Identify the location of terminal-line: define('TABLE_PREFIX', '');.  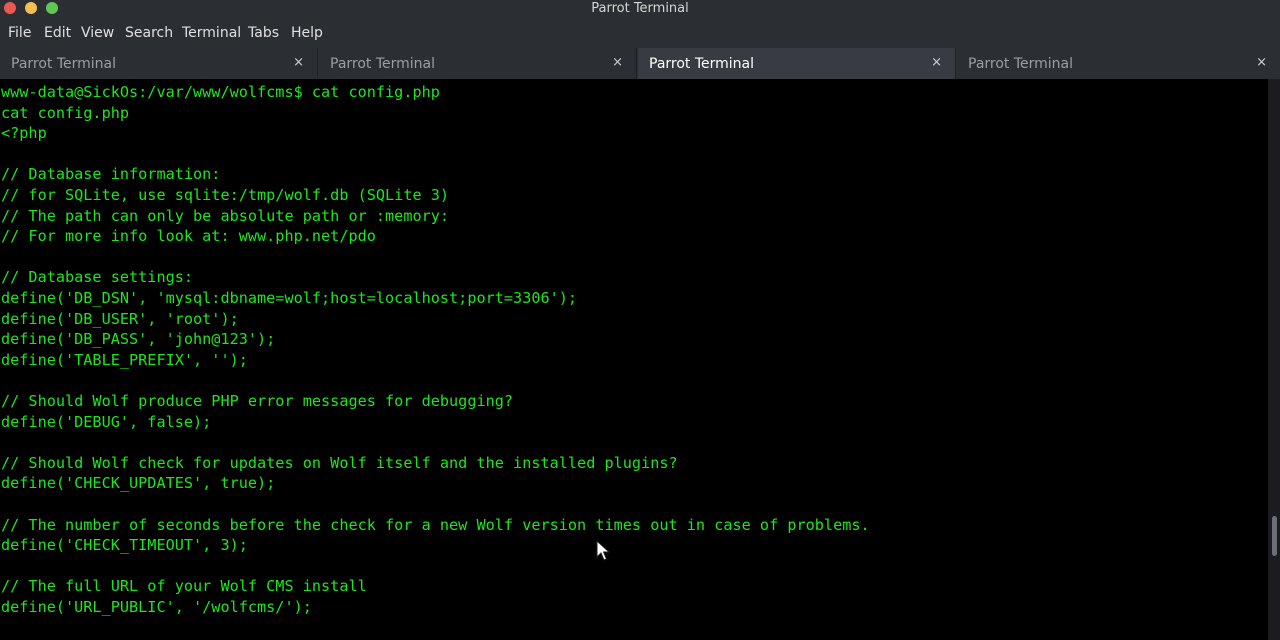
(124, 359).